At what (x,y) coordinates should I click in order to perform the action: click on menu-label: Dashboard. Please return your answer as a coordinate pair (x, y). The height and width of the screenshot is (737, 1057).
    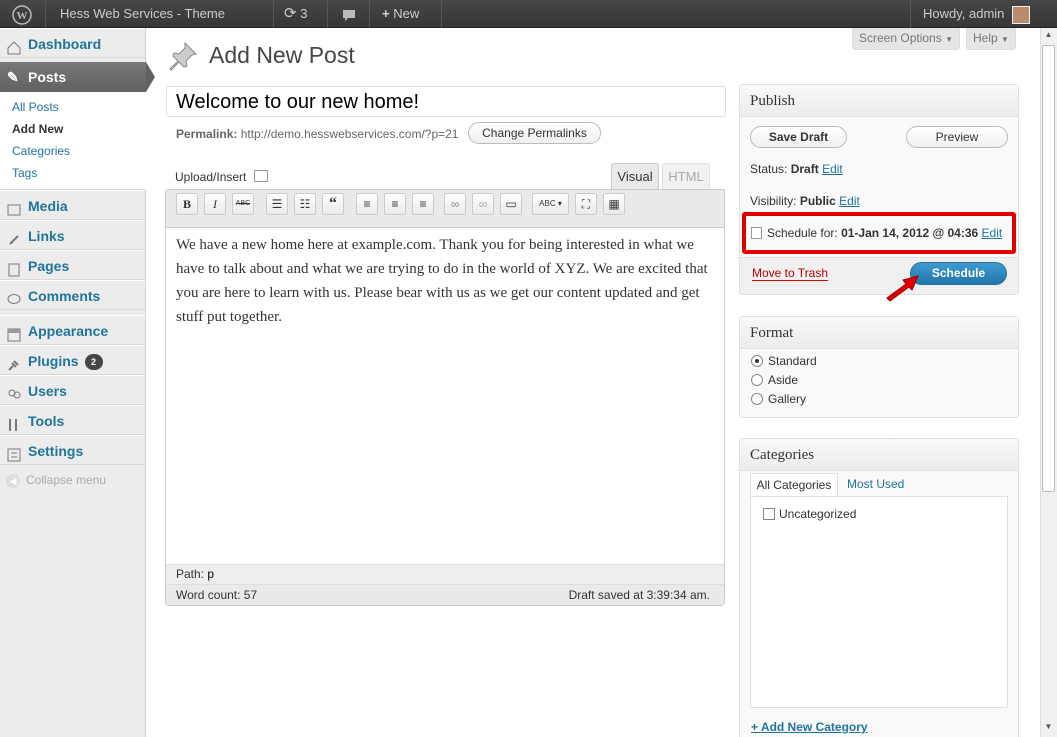
    Looking at the image, I should click on (65, 44).